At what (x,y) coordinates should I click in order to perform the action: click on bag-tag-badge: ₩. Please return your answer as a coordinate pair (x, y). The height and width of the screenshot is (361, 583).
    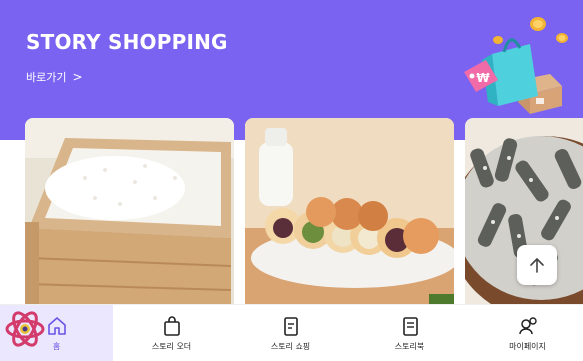
    Looking at the image, I should click on (483, 78).